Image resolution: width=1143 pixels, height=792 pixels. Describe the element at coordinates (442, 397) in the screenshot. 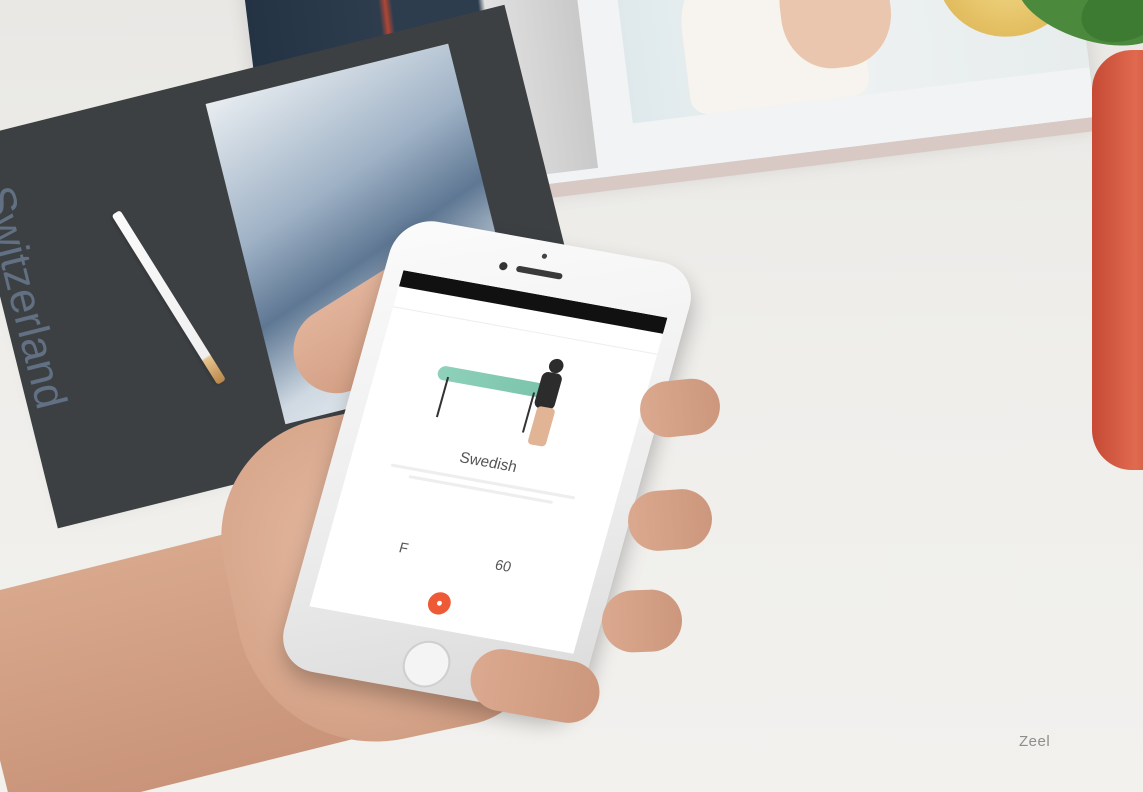

I see `table-leg` at that location.